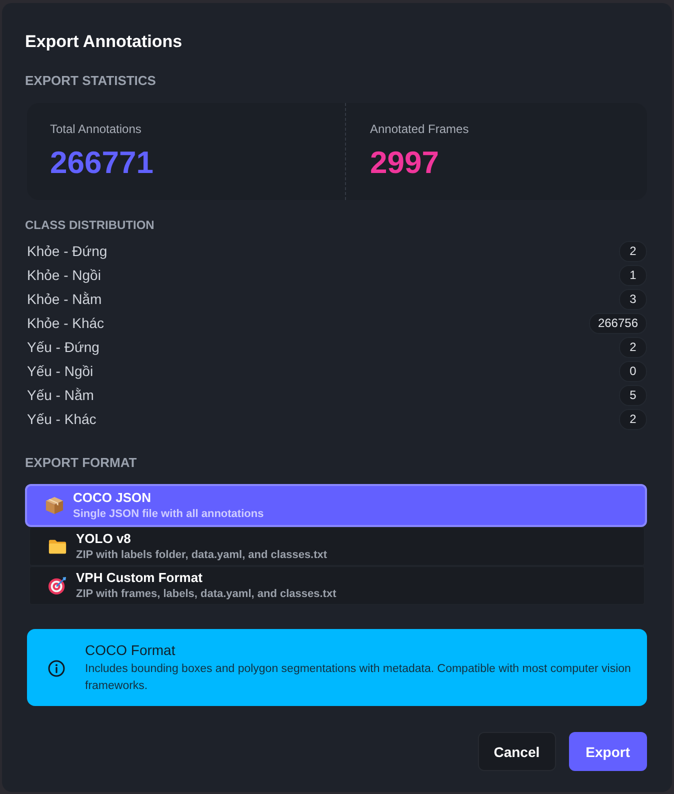 This screenshot has width=674, height=794. Describe the element at coordinates (140, 577) in the screenshot. I see `format-name: VPH Custom Format` at that location.